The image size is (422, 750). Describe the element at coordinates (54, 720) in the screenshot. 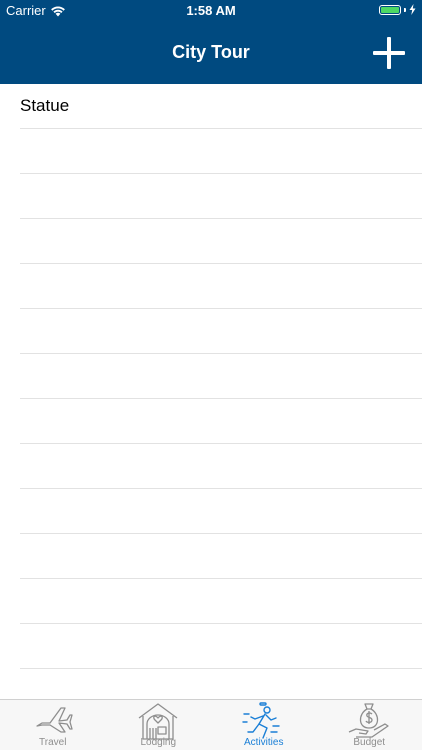

I see `airplane-icon` at that location.